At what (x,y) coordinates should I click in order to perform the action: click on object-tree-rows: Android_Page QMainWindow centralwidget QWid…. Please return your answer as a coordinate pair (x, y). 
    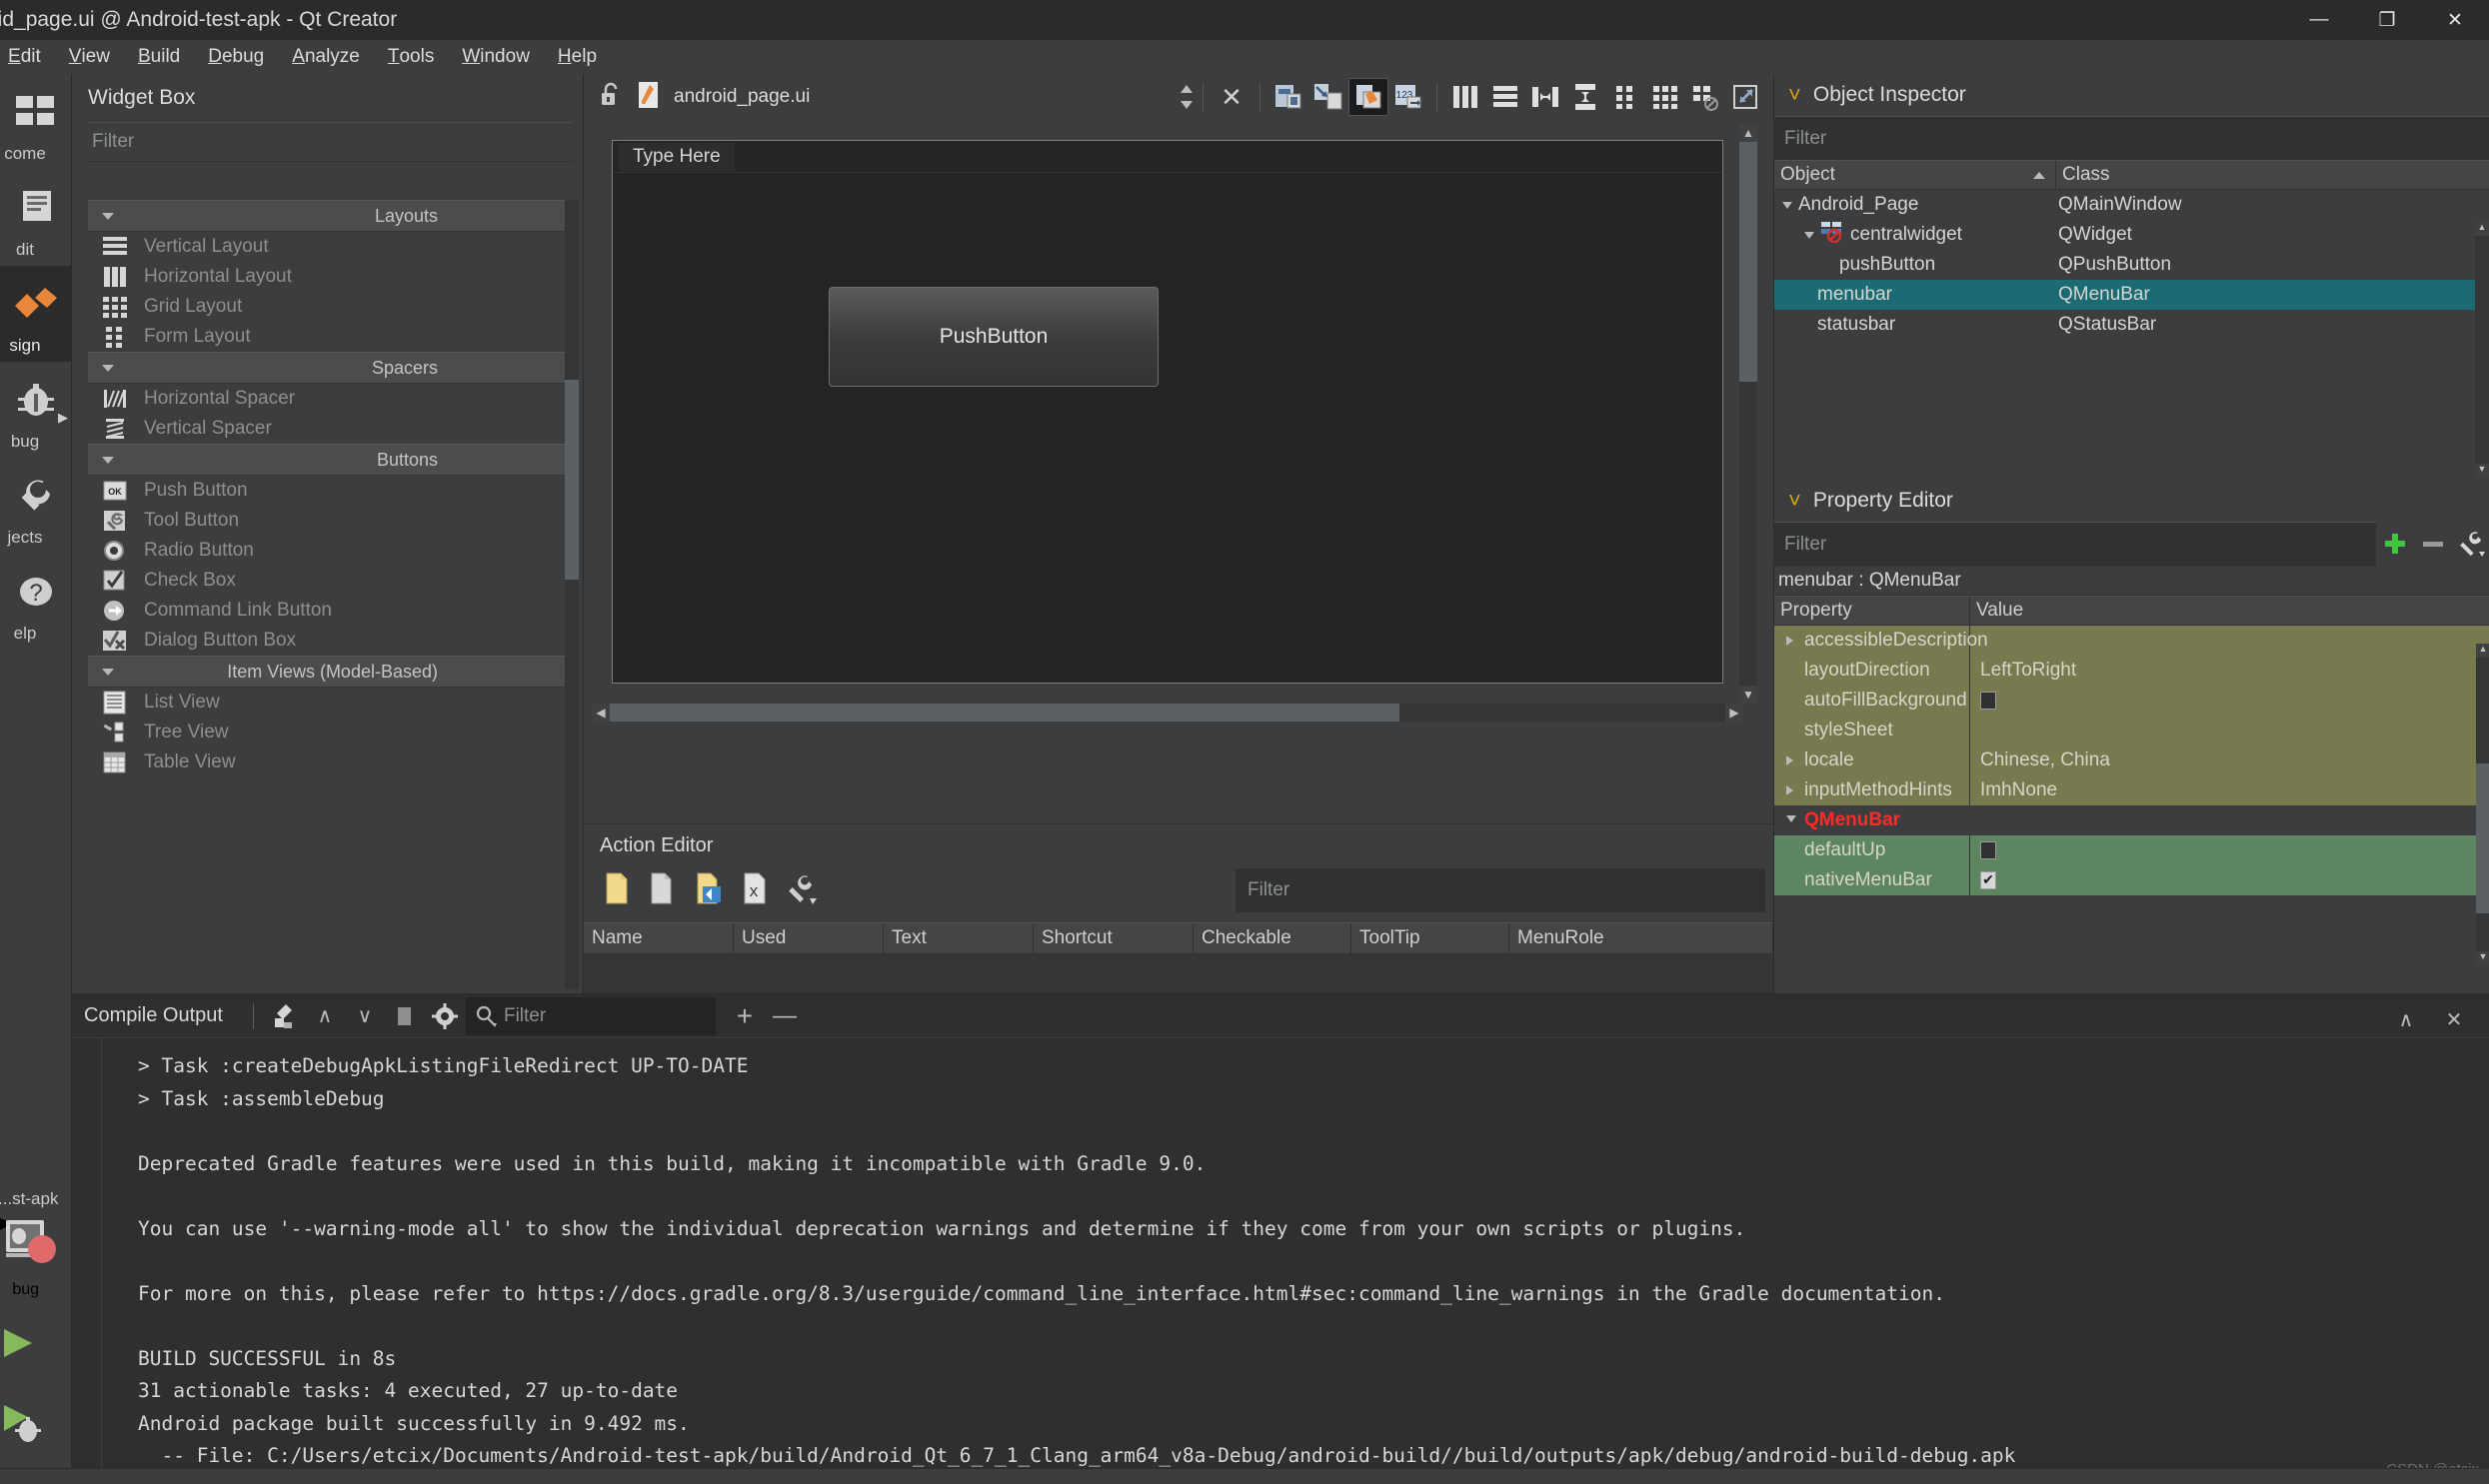
    Looking at the image, I should click on (2131, 280).